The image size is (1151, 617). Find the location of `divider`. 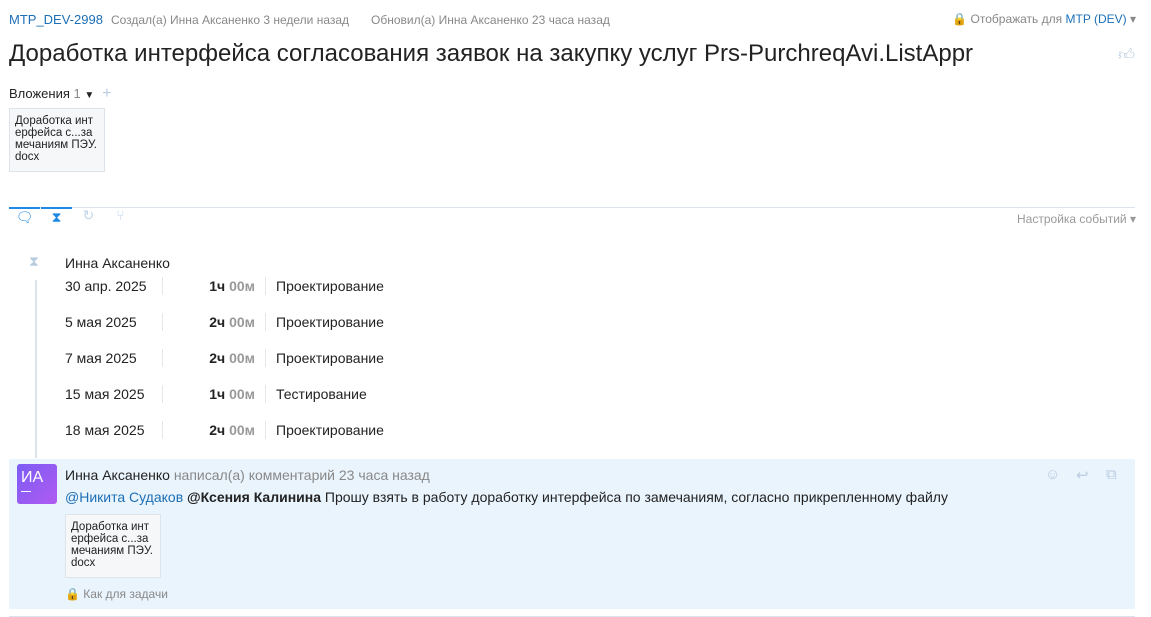

divider is located at coordinates (572, 207).